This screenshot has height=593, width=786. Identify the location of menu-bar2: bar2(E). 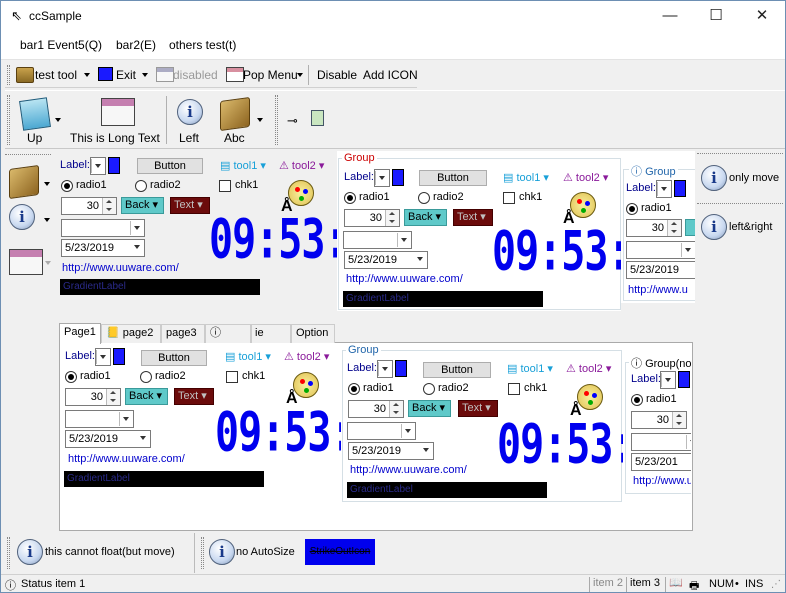
(136, 45).